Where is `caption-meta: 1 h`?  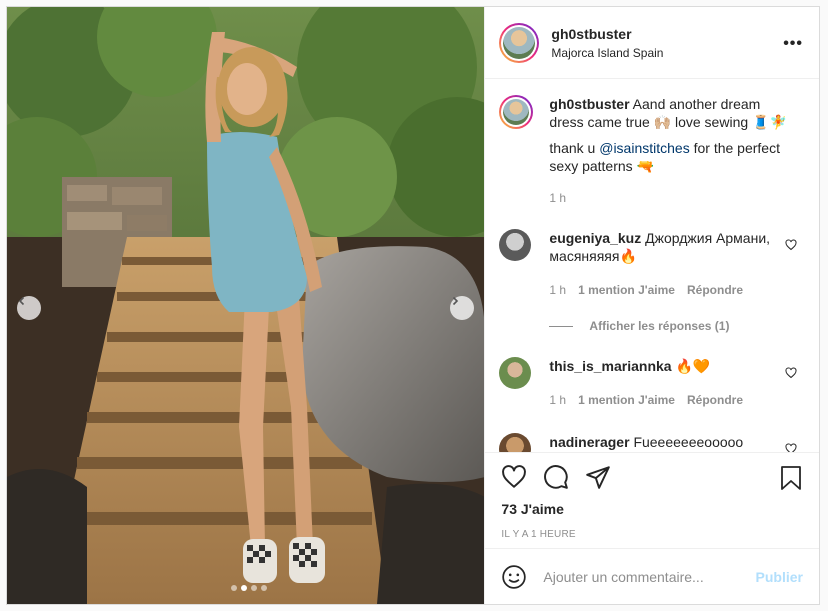 caption-meta: 1 h is located at coordinates (669, 198).